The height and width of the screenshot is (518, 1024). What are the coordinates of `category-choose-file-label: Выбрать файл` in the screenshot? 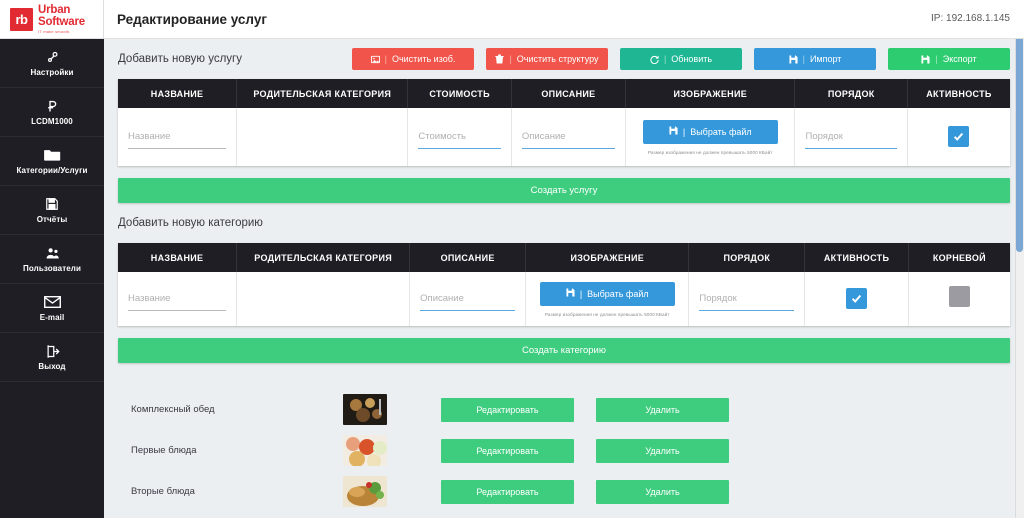 It's located at (618, 293).